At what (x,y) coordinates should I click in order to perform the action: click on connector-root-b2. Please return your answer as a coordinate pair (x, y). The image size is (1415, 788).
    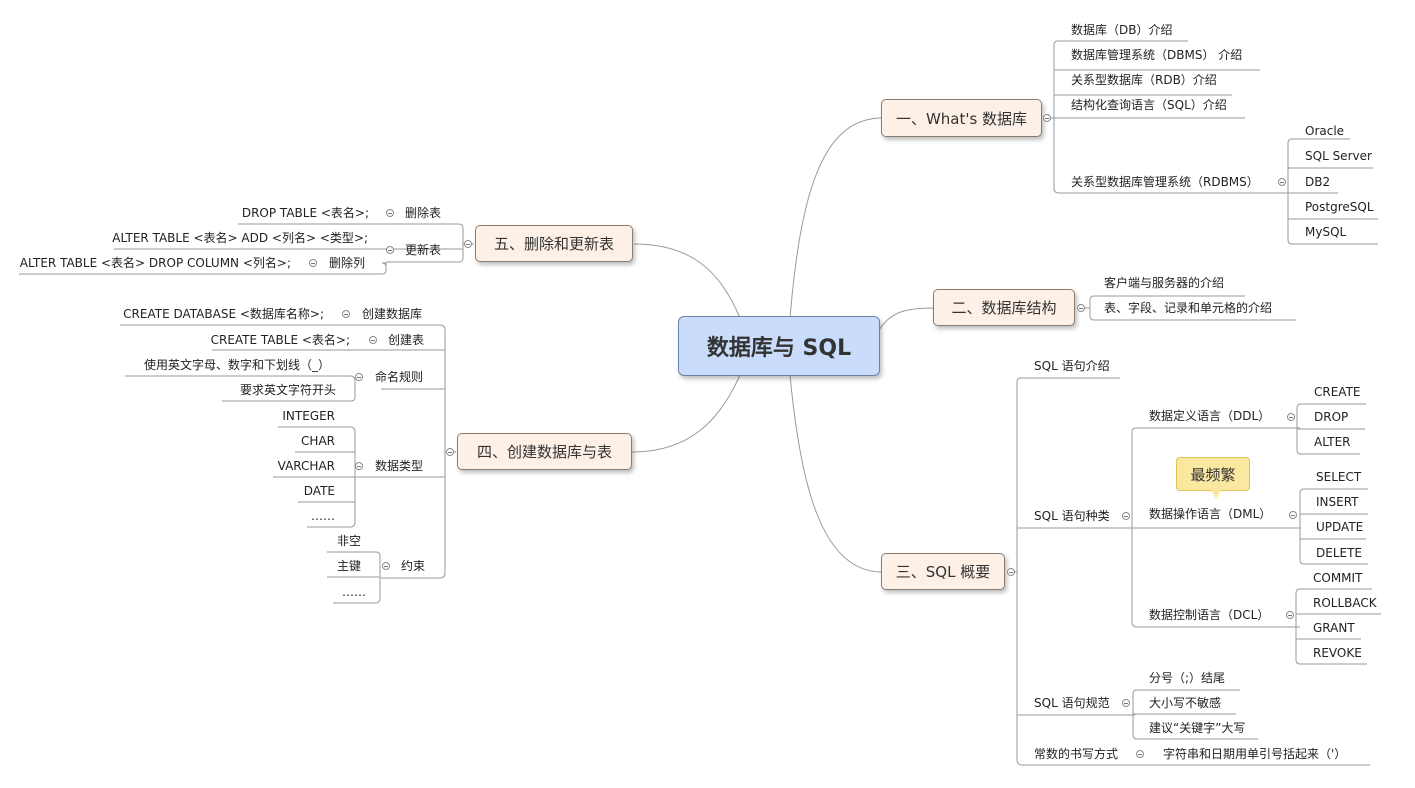
    Looking at the image, I should click on (906, 320).